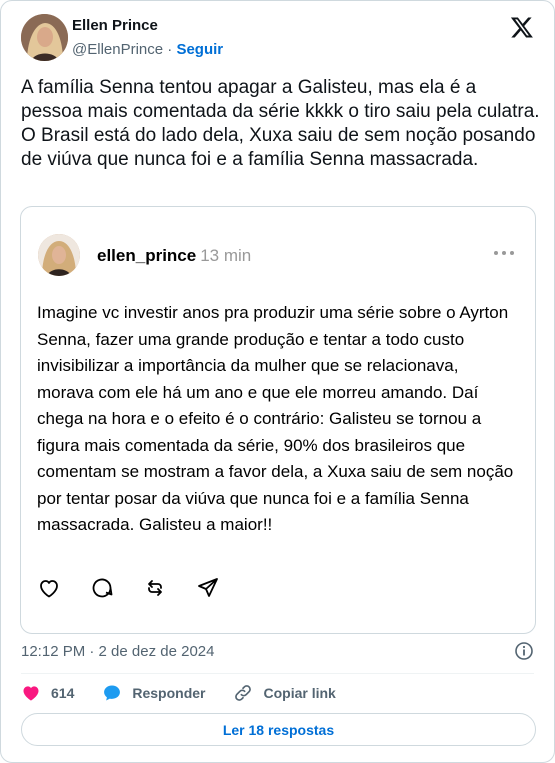  Describe the element at coordinates (199, 49) in the screenshot. I see `follow-button: Seguir` at that location.